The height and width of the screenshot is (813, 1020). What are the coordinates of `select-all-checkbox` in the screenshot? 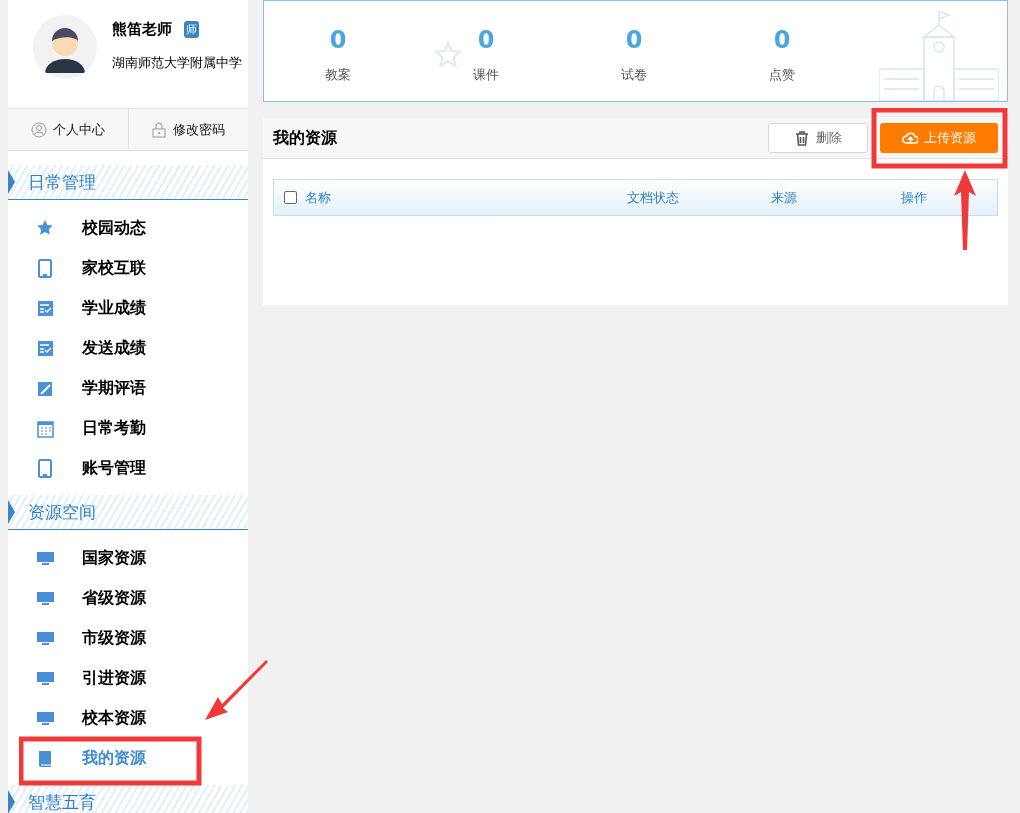 It's located at (290, 197).